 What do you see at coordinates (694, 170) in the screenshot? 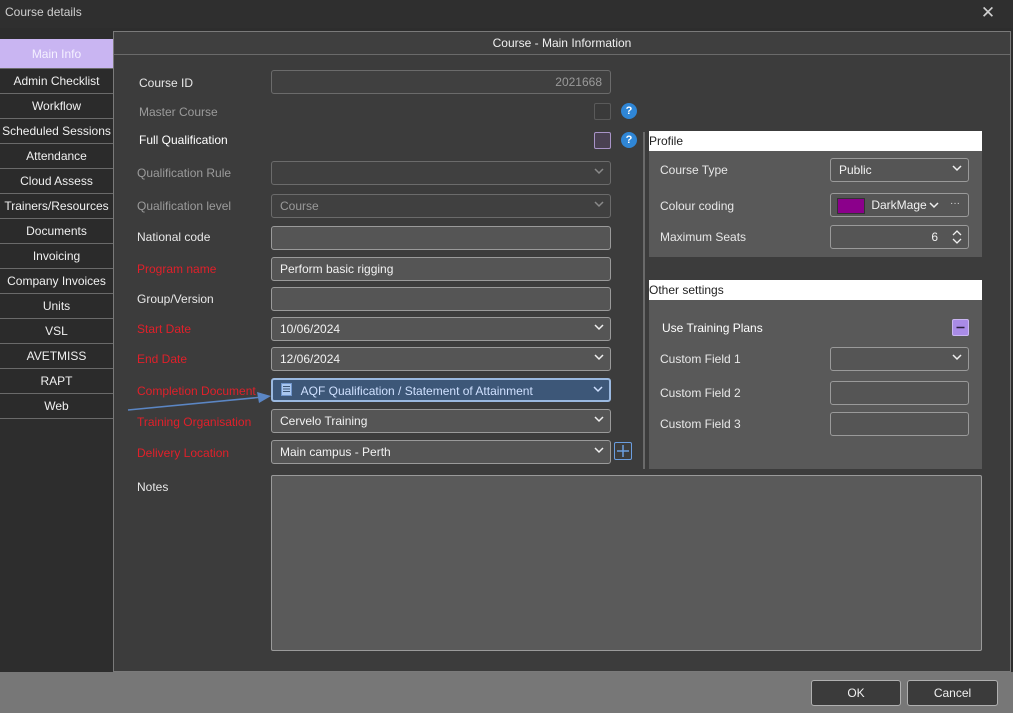
I see `course-type-label: Course Type` at bounding box center [694, 170].